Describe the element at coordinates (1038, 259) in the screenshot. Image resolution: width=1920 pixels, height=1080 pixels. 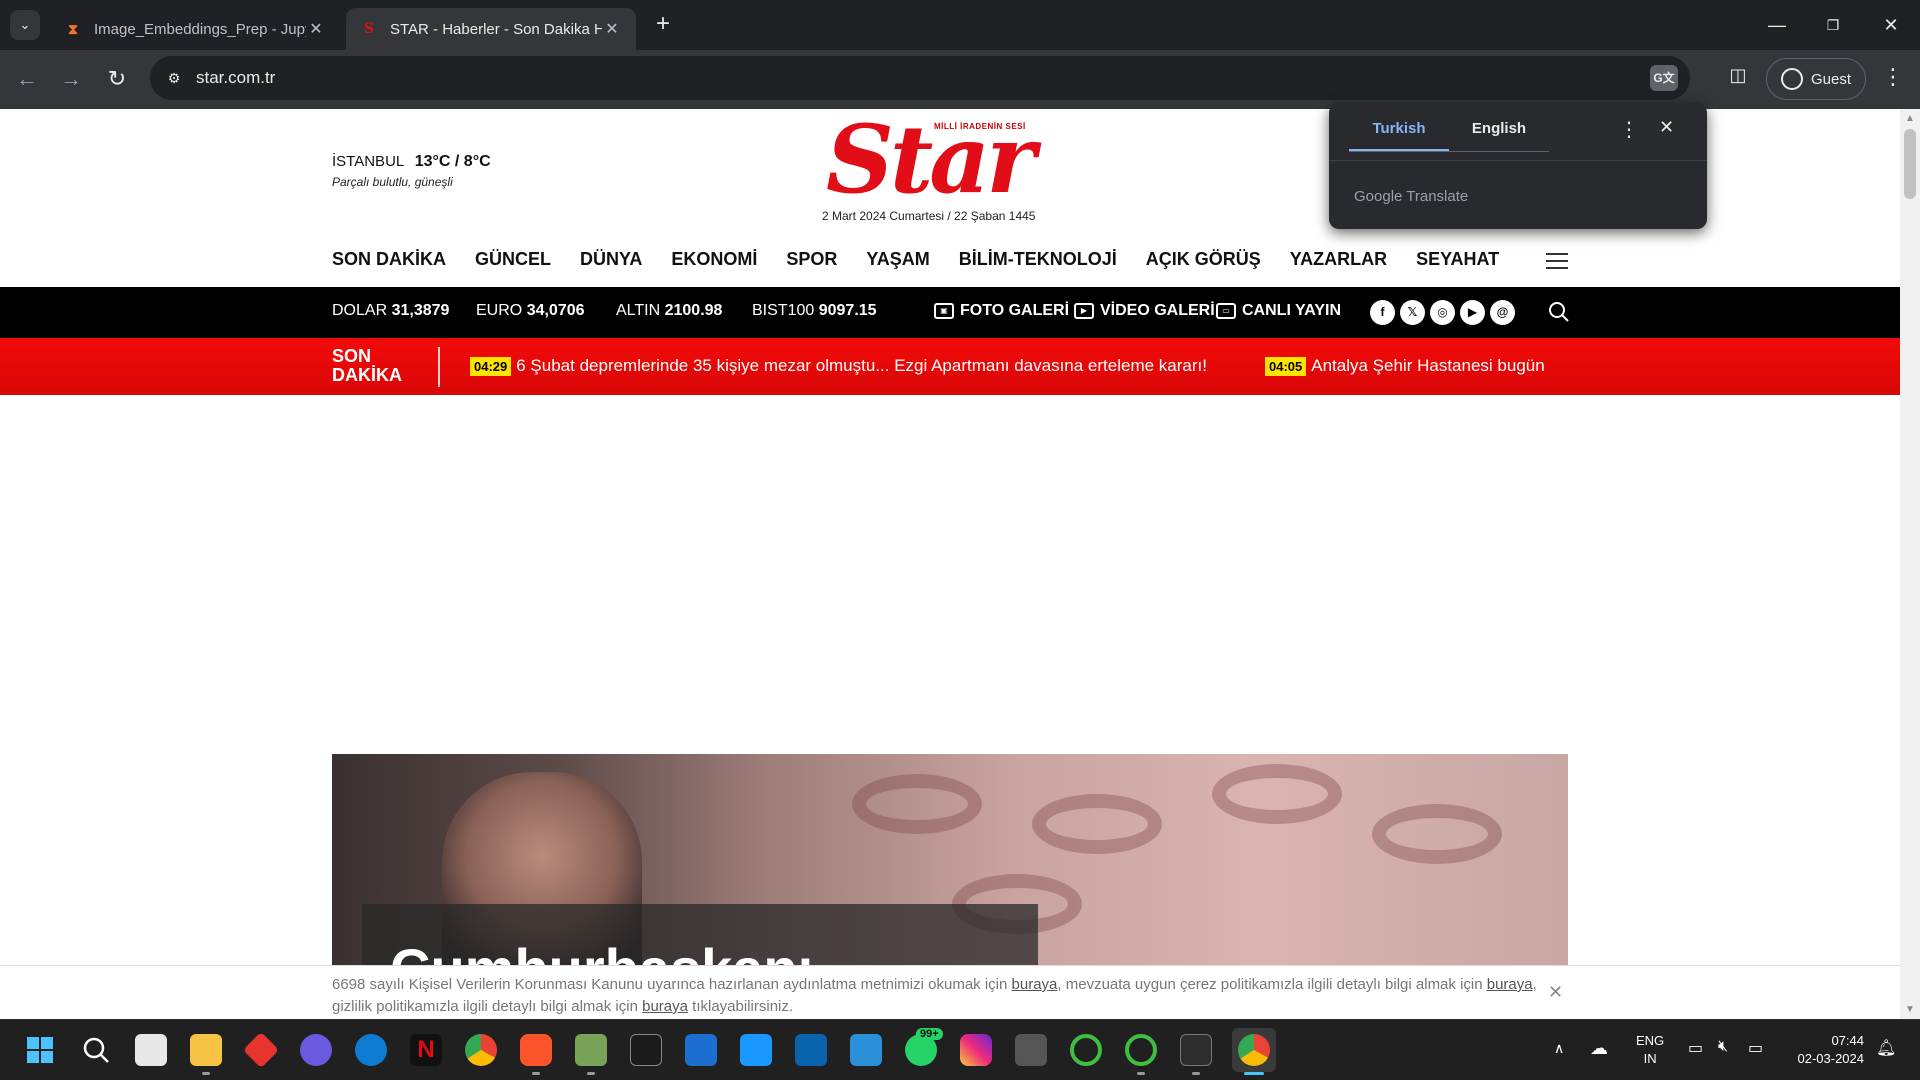
I see `nav-item-bilim-teknoloji: BİLİM-TEKNOLOJİ` at that location.